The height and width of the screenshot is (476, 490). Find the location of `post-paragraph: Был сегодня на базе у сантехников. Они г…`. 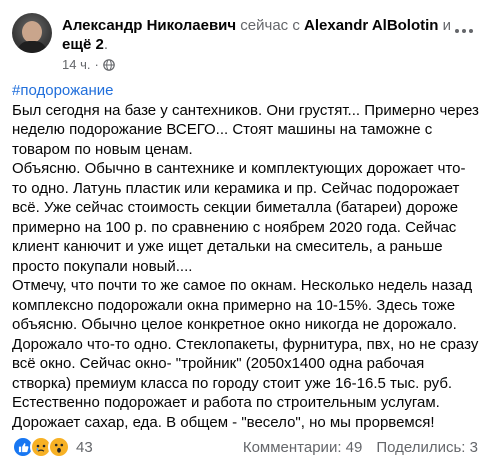

post-paragraph: Был сегодня на базе у сантехников. Они г… is located at coordinates (245, 129).